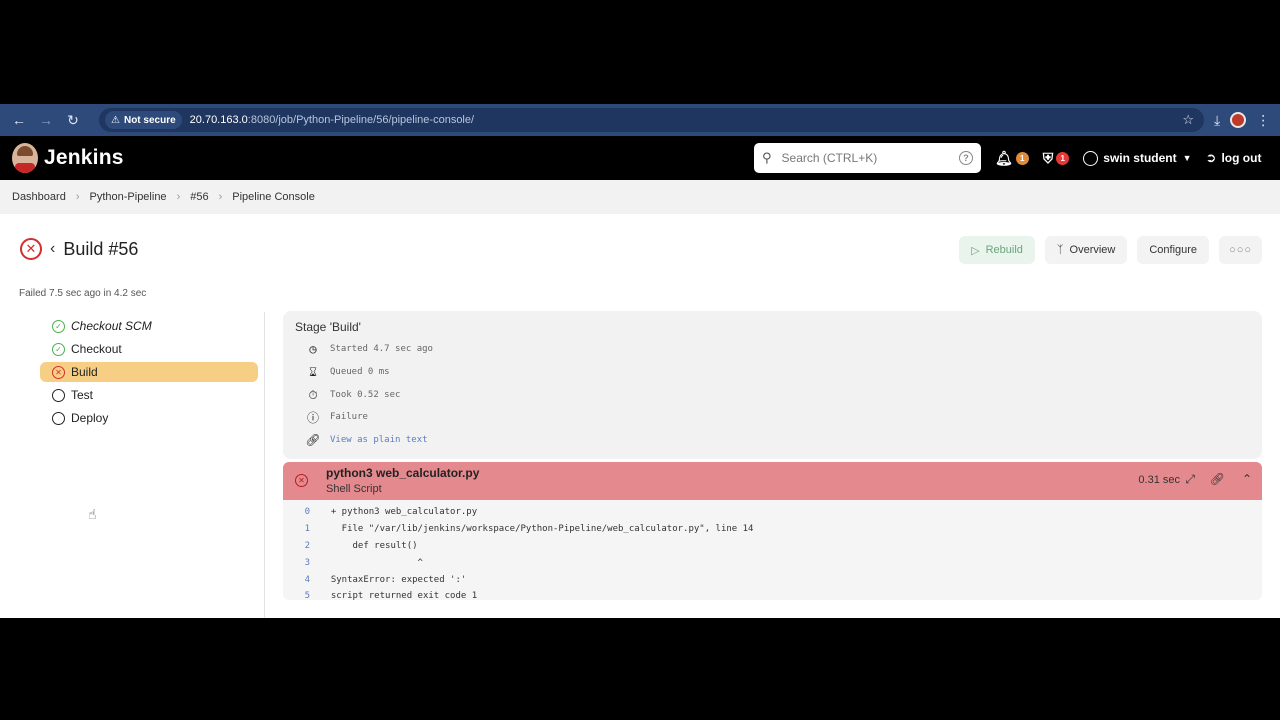 The height and width of the screenshot is (720, 1280). I want to click on clock-icon: ◷, so click(313, 349).